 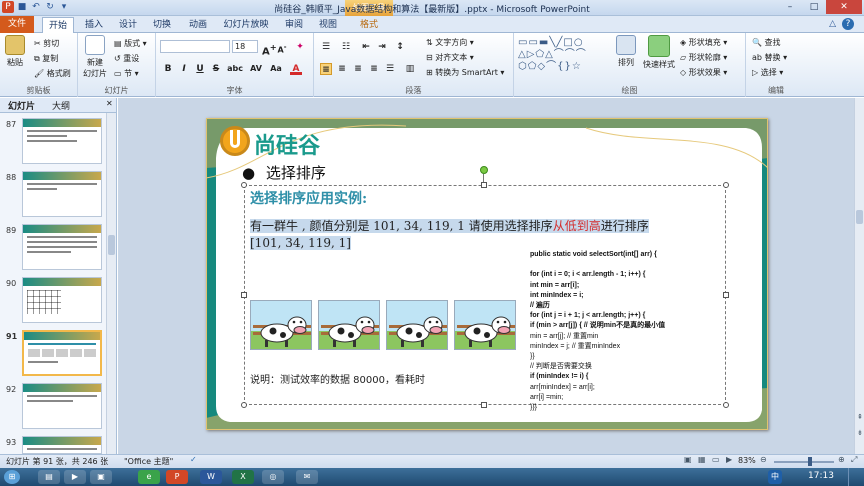 What do you see at coordinates (21, 105) in the screenshot?
I see `tab-slides: 幻灯片` at bounding box center [21, 105].